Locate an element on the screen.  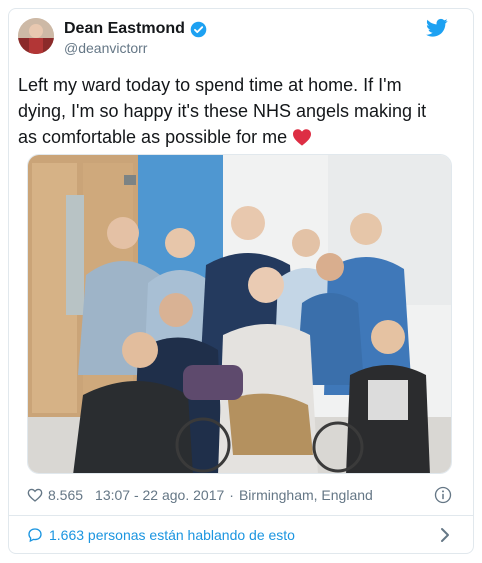
divider is located at coordinates (241, 515).